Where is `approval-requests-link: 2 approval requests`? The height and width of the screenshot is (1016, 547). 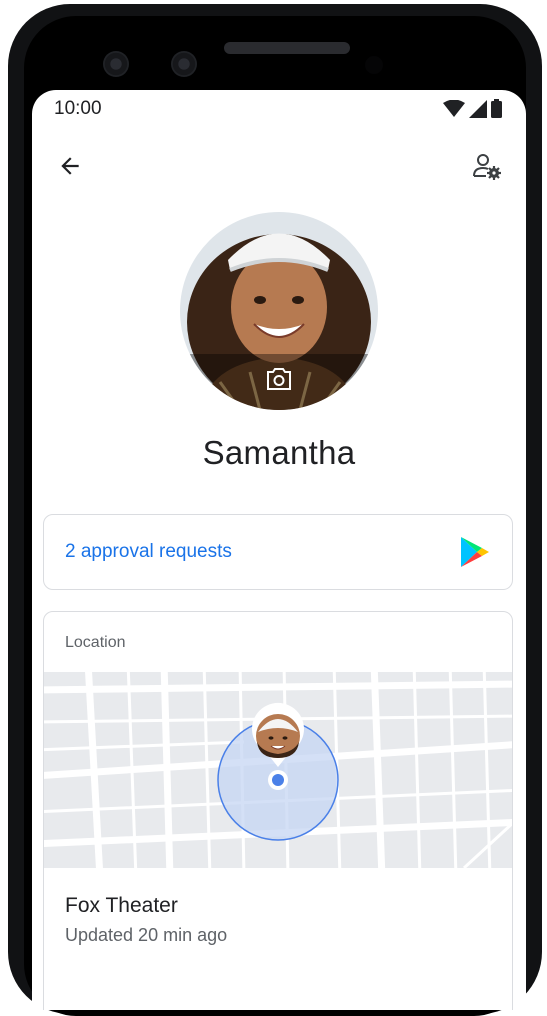
approval-requests-link: 2 approval requests is located at coordinates (148, 552).